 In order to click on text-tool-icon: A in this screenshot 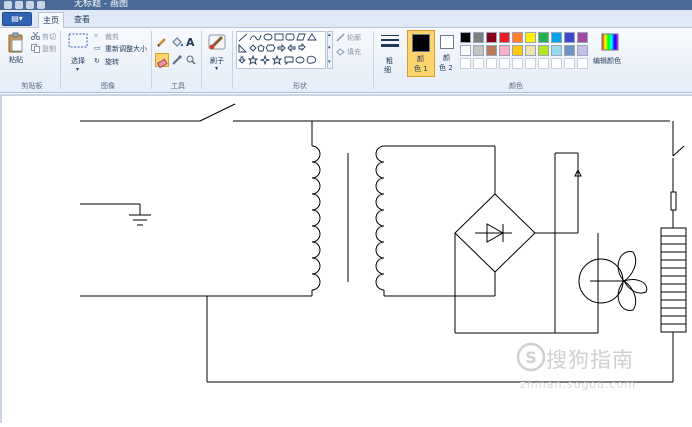, I will do `click(190, 42)`.